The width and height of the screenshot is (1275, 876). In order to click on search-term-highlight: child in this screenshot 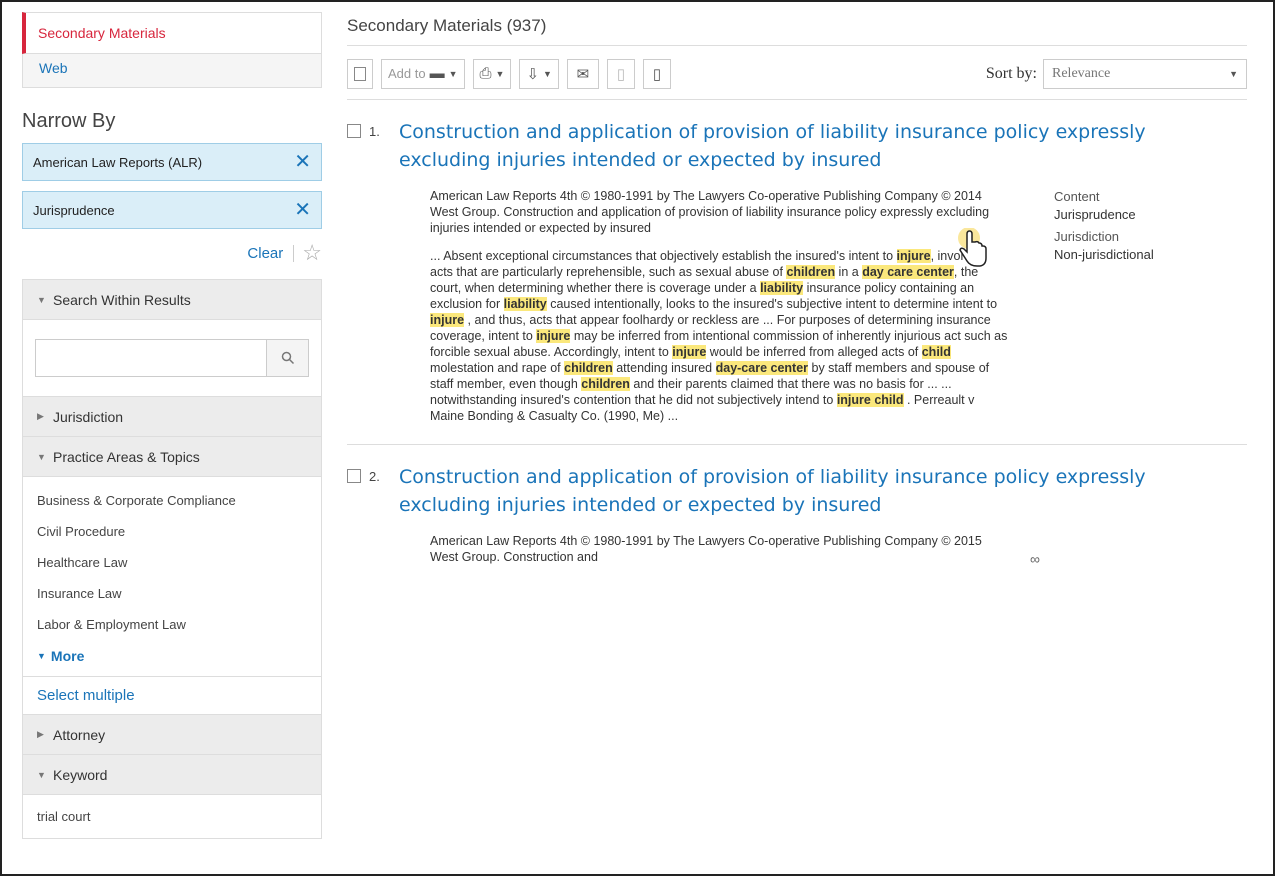, I will do `click(936, 352)`.